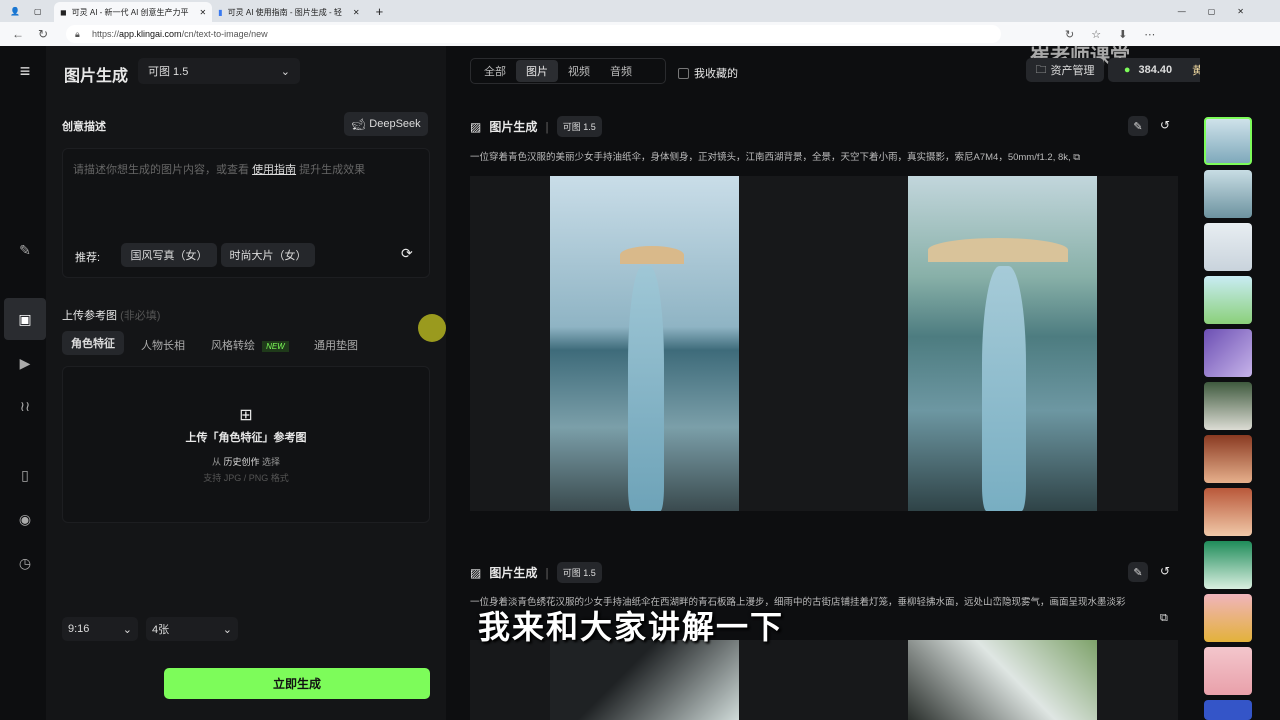 Image resolution: width=1280 pixels, height=720 pixels. Describe the element at coordinates (246, 415) in the screenshot. I see `upload-image-icon: ⊞` at that location.